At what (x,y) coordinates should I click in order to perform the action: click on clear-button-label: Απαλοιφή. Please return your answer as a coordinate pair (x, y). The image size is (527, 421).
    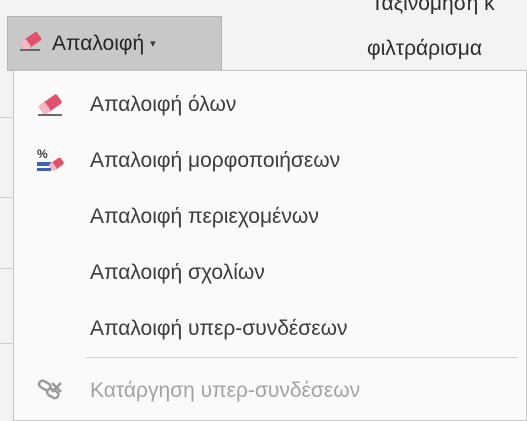
    Looking at the image, I should click on (98, 43).